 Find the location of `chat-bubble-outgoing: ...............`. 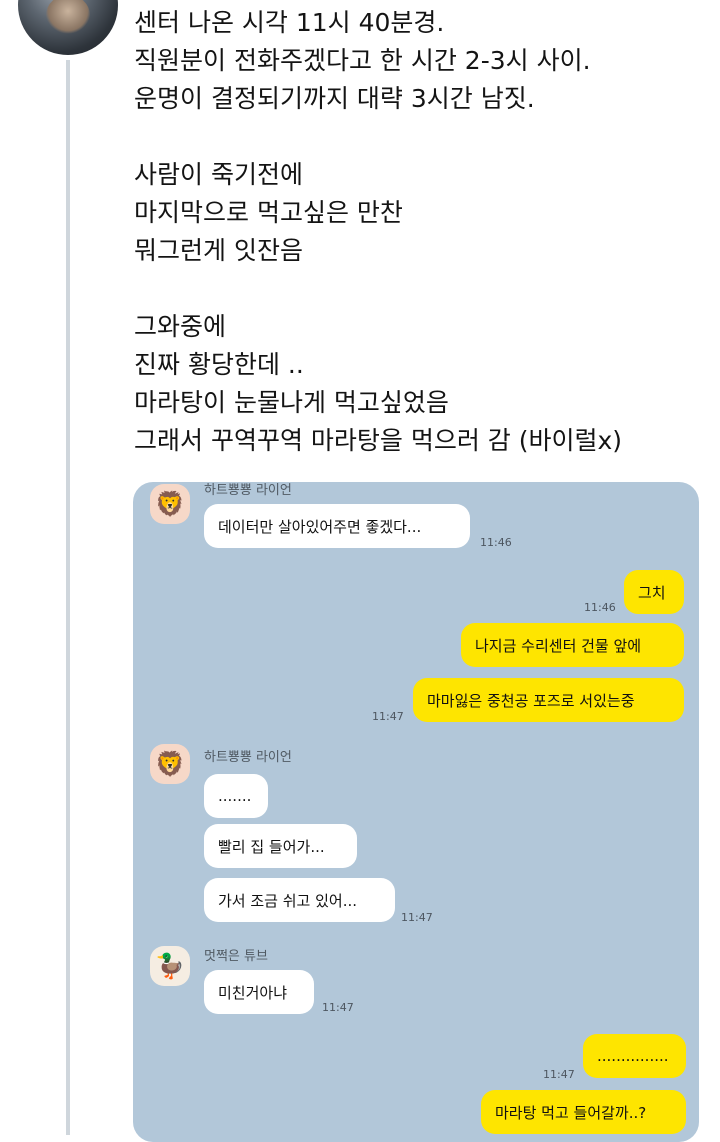

chat-bubble-outgoing: ............... is located at coordinates (634, 1056).